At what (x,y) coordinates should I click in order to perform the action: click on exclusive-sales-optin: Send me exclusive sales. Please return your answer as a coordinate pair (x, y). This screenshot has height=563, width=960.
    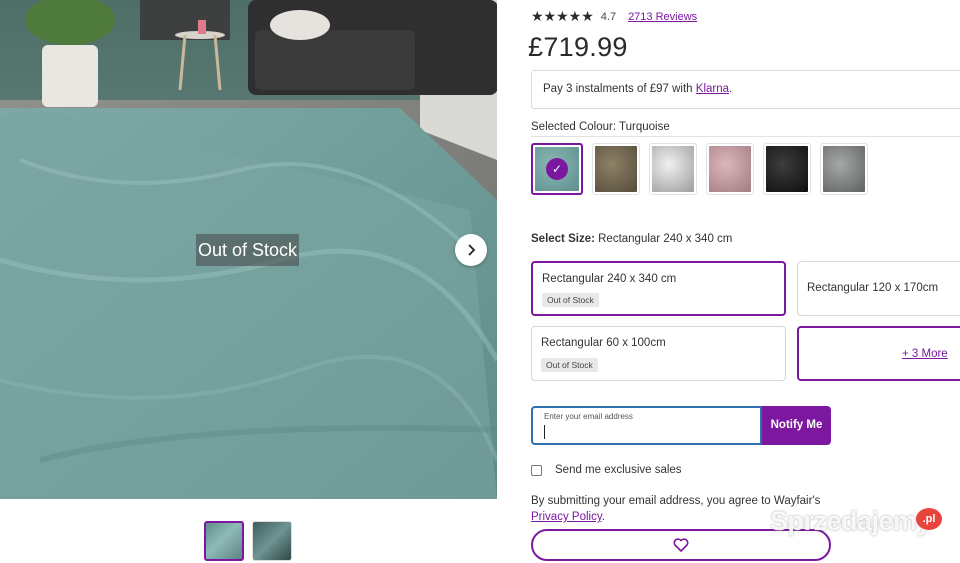
    Looking at the image, I should click on (606, 470).